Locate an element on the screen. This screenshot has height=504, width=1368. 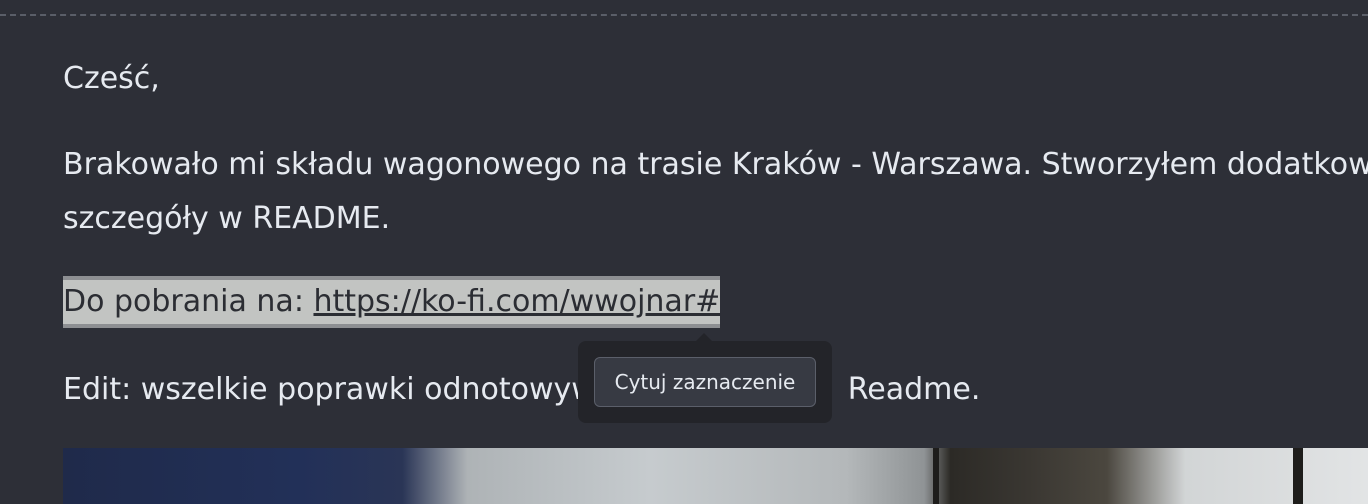
edit-note: Edit: wszelkie poprawki odnotowyw Readme. is located at coordinates (521, 390).